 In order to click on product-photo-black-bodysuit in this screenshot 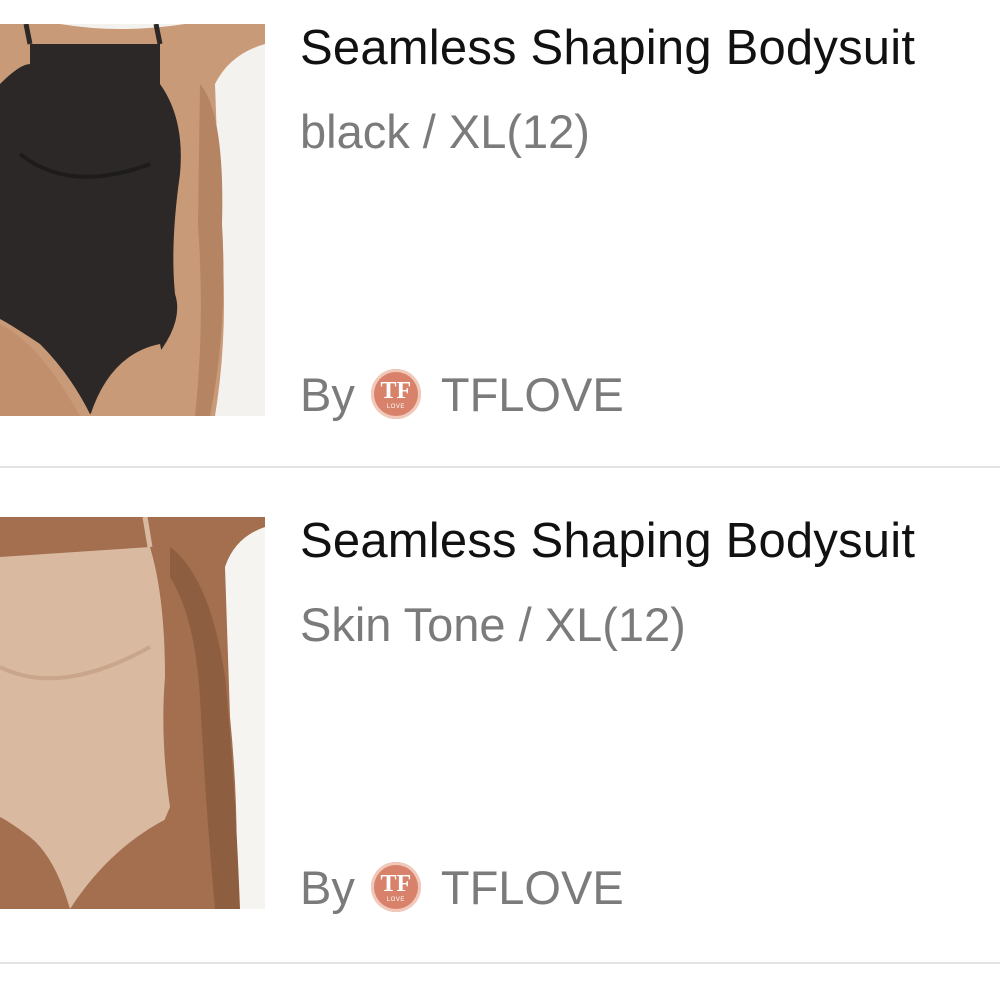, I will do `click(132, 220)`.